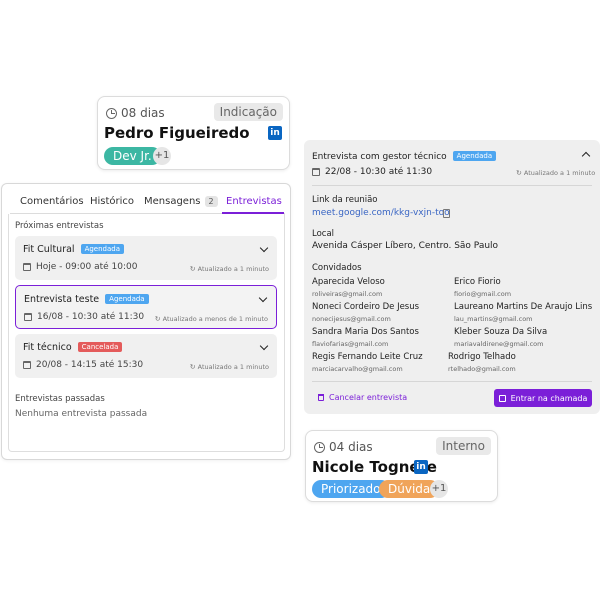 The width and height of the screenshot is (600, 600). What do you see at coordinates (62, 299) in the screenshot?
I see `interview-title: Entrevista teste` at bounding box center [62, 299].